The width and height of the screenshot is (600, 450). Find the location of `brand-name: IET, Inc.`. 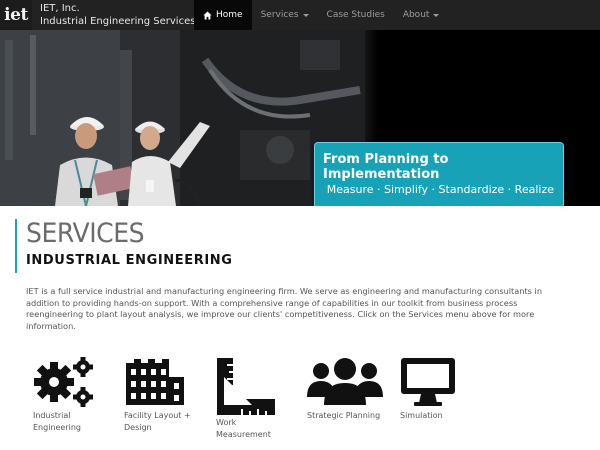

brand-name: IET, Inc. is located at coordinates (117, 9).